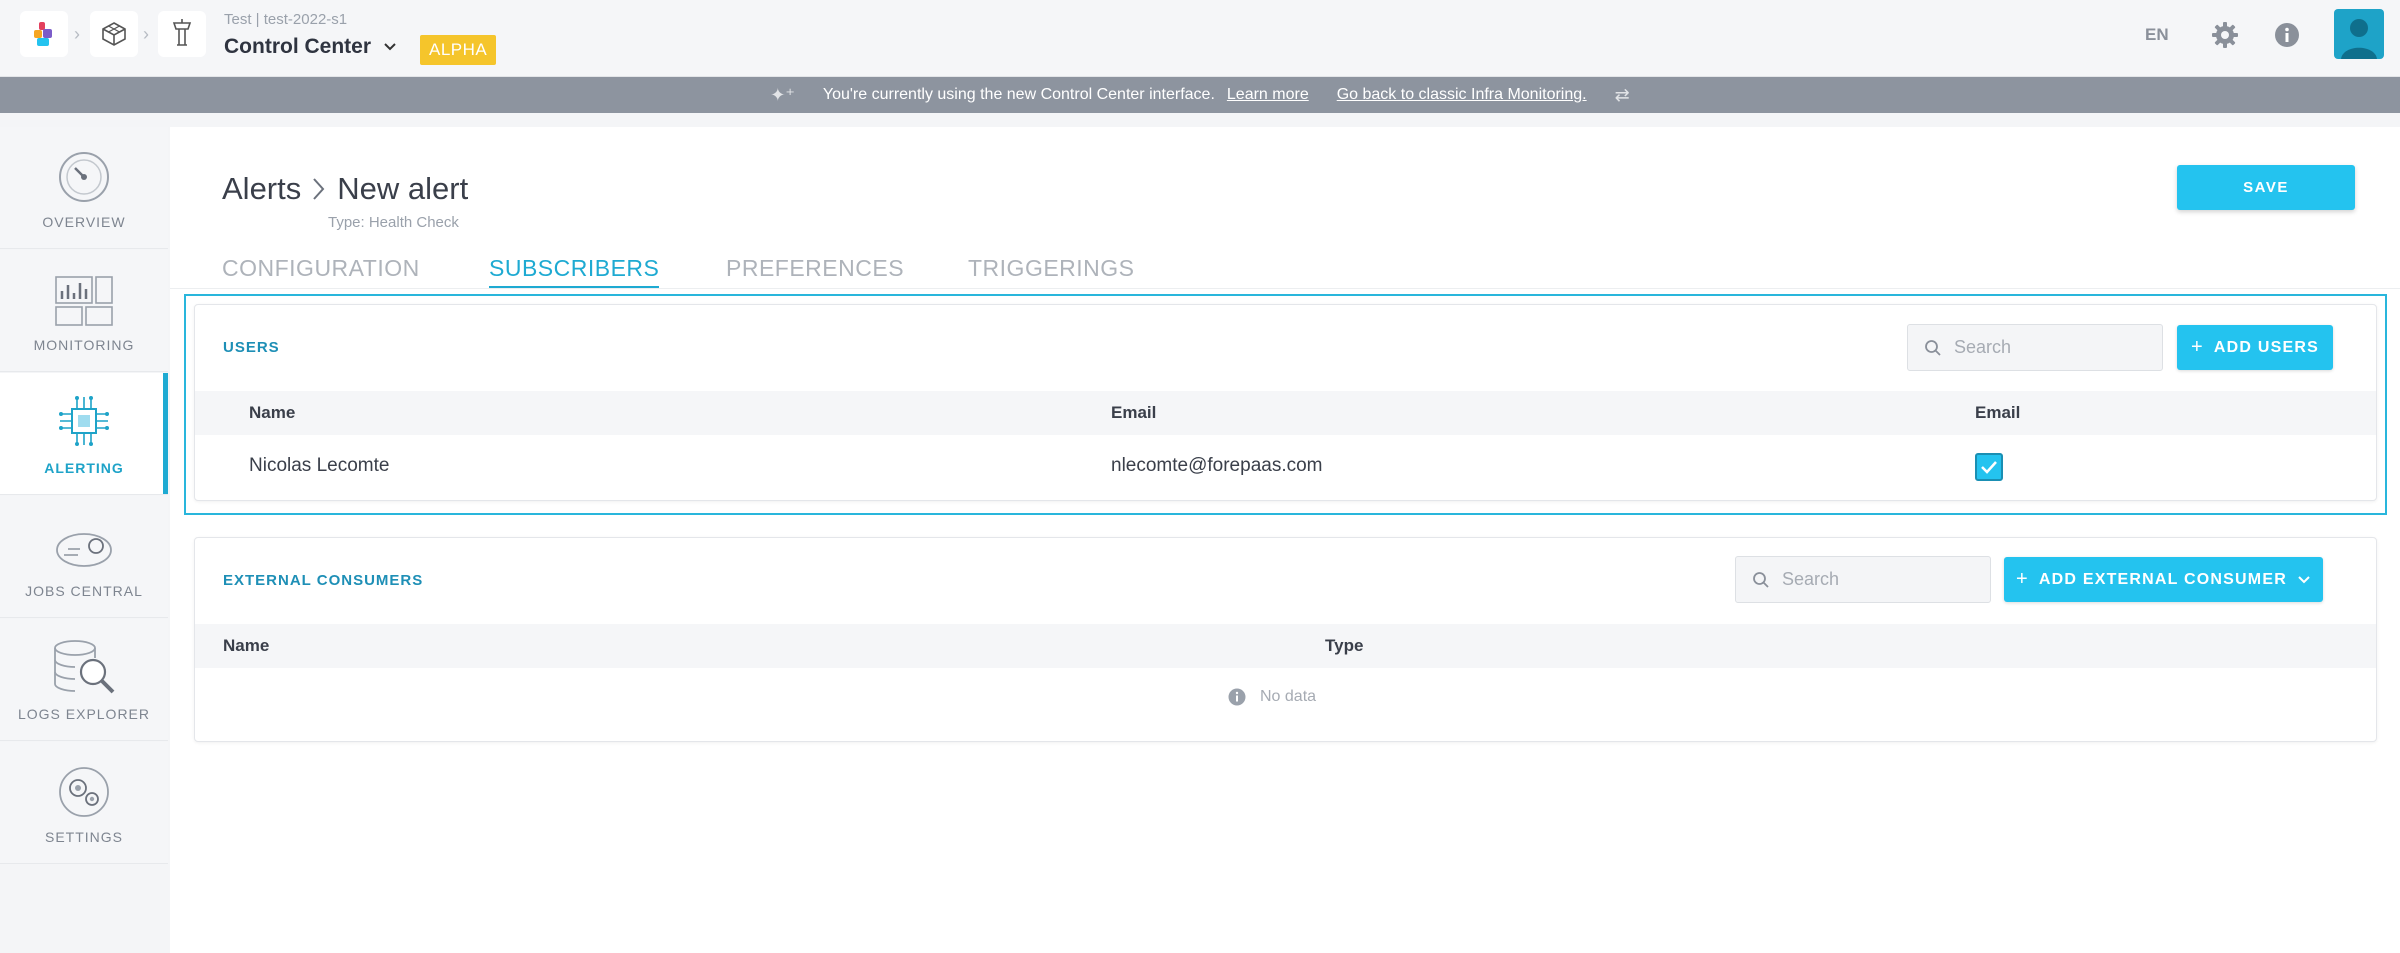 Image resolution: width=2400 pixels, height=953 pixels. What do you see at coordinates (815, 270) in the screenshot?
I see `tab-preferences: PREFERENCES` at bounding box center [815, 270].